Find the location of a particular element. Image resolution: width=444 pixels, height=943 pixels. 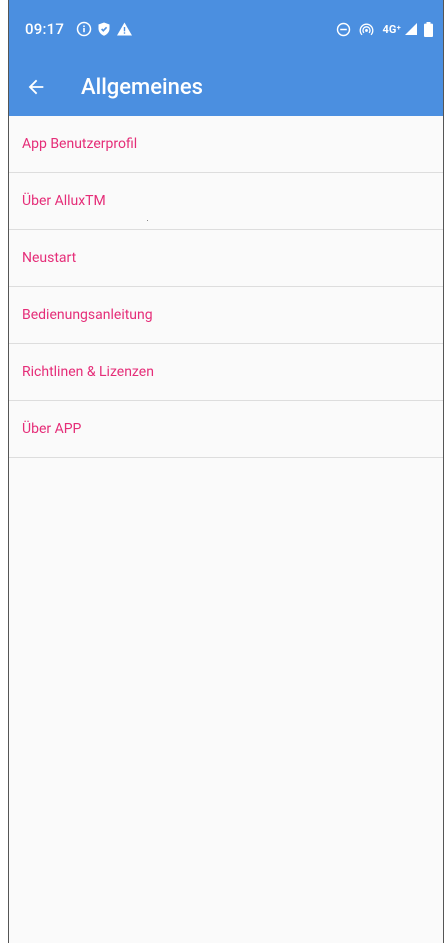

arrow-back-icon is located at coordinates (36, 87).